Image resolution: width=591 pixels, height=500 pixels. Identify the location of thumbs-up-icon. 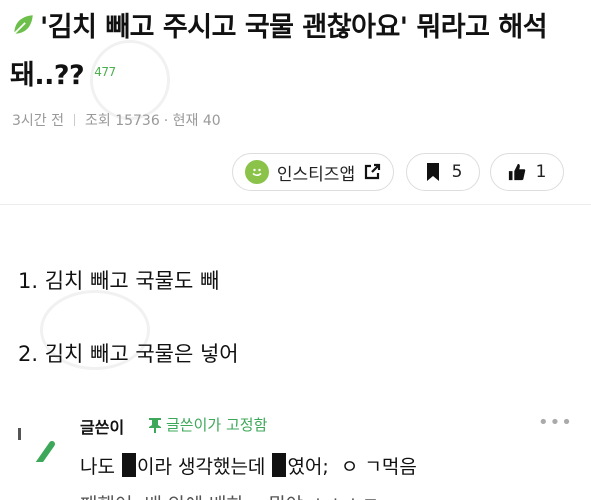
(516, 172).